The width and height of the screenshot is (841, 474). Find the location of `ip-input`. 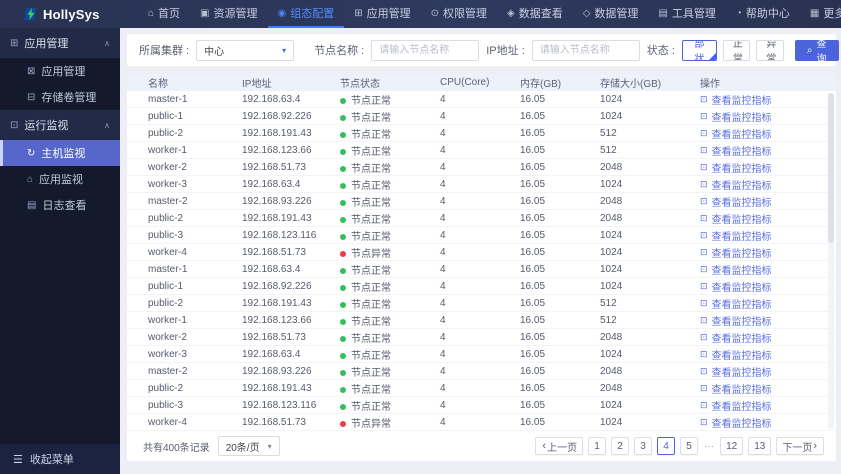

ip-input is located at coordinates (585, 50).